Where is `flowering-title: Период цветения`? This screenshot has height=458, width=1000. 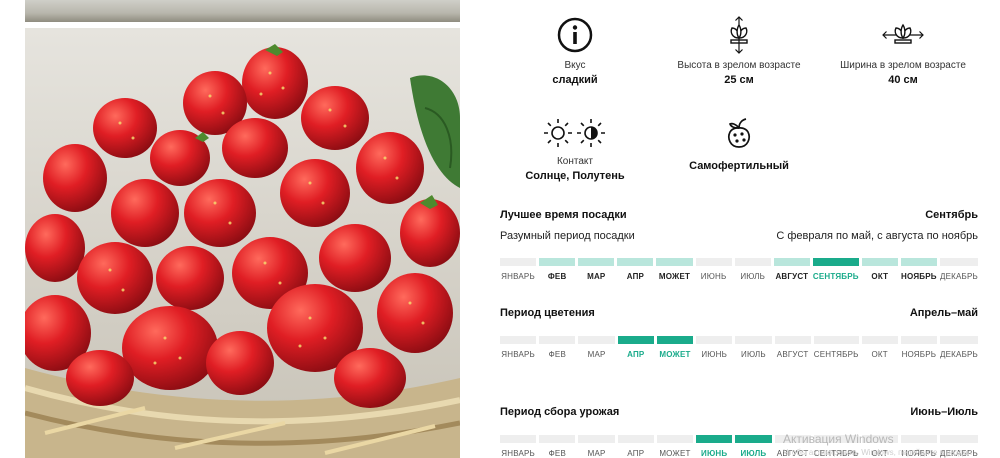
flowering-title: Период цветения is located at coordinates (547, 313).